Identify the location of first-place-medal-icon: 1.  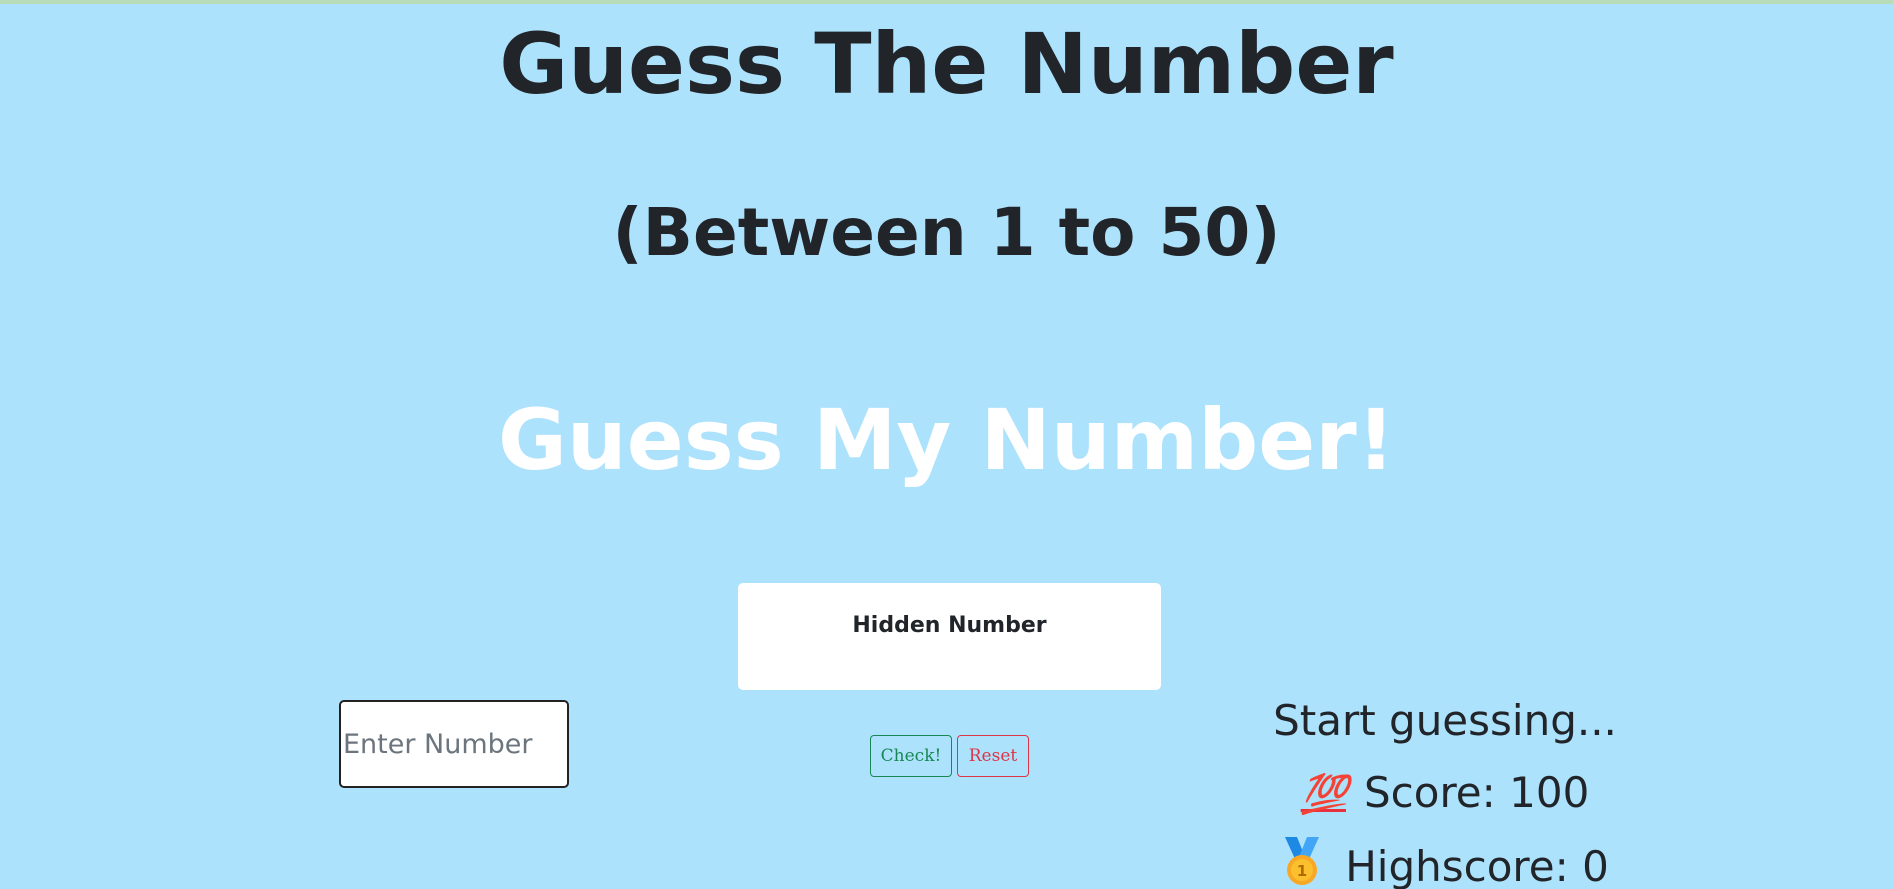
(1302, 862).